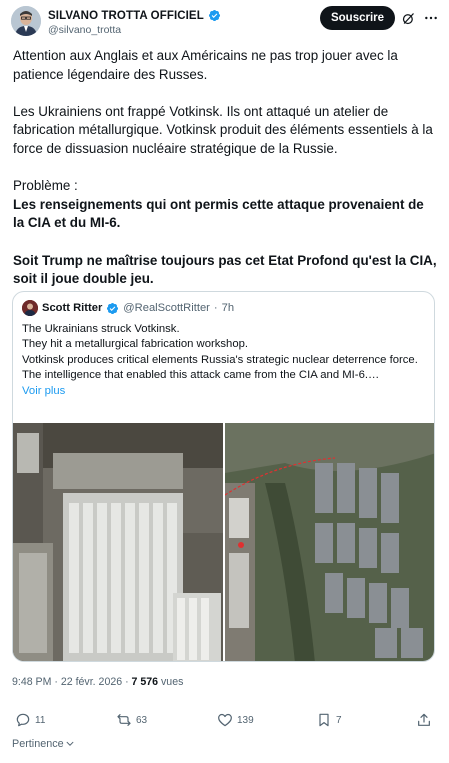  Describe the element at coordinates (38, 744) in the screenshot. I see `sort-label: Pertinence` at that location.